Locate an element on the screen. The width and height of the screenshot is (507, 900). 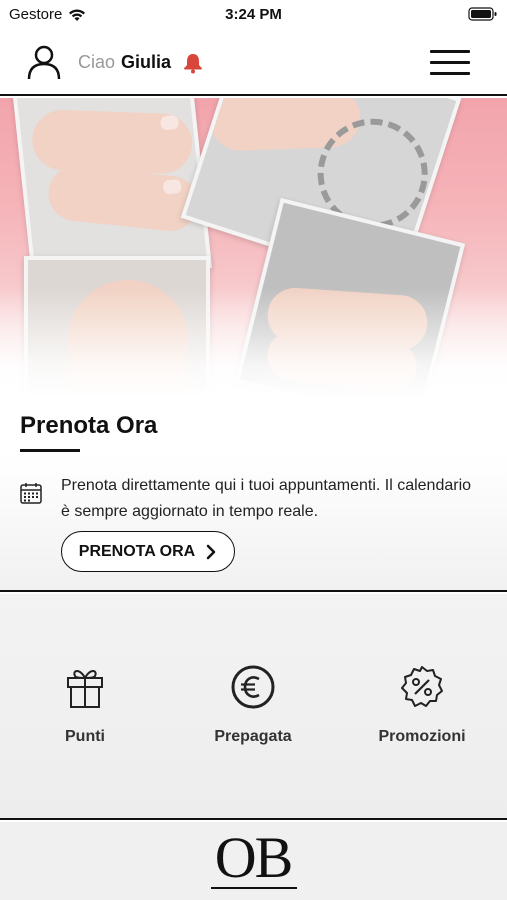
hero-fade-overlay is located at coordinates (253, 343).